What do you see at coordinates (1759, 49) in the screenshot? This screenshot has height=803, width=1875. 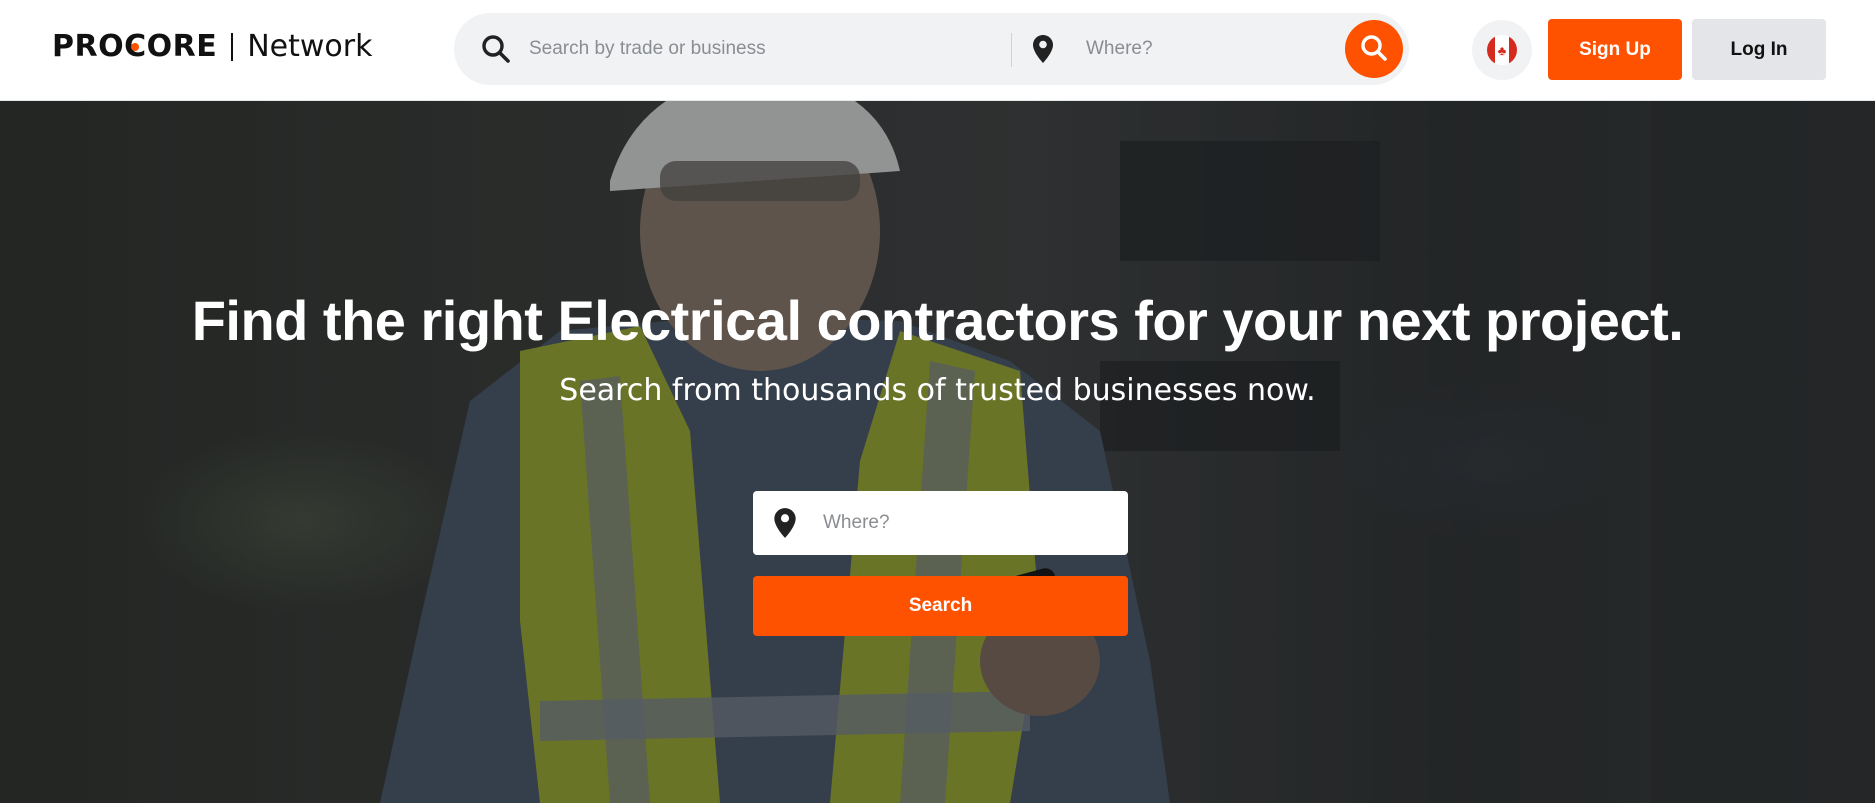 I see `log-in-button: Log In` at bounding box center [1759, 49].